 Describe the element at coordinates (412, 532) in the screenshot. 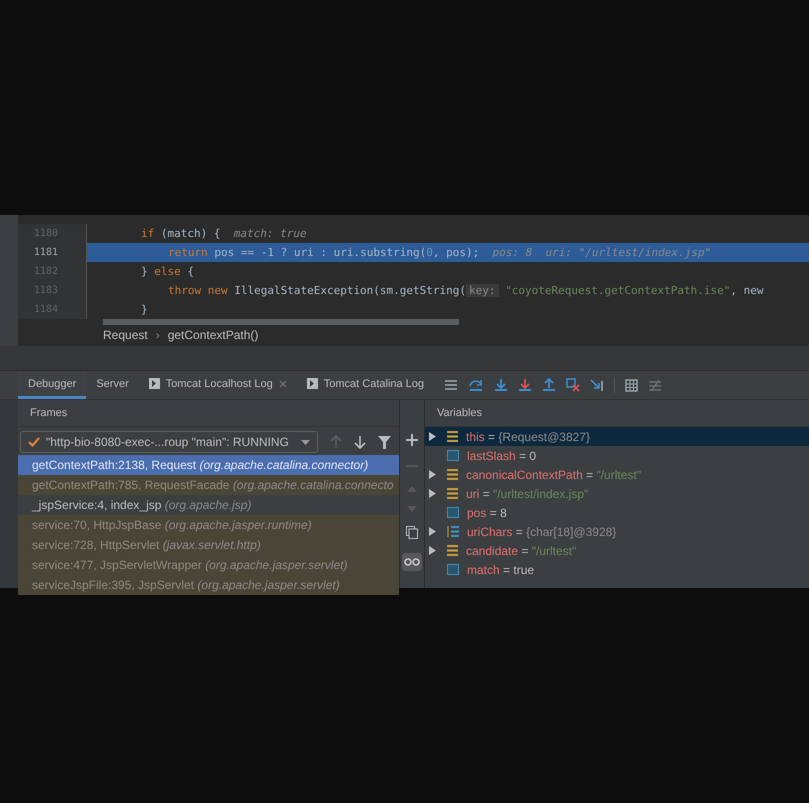

I see `copy-icon` at that location.